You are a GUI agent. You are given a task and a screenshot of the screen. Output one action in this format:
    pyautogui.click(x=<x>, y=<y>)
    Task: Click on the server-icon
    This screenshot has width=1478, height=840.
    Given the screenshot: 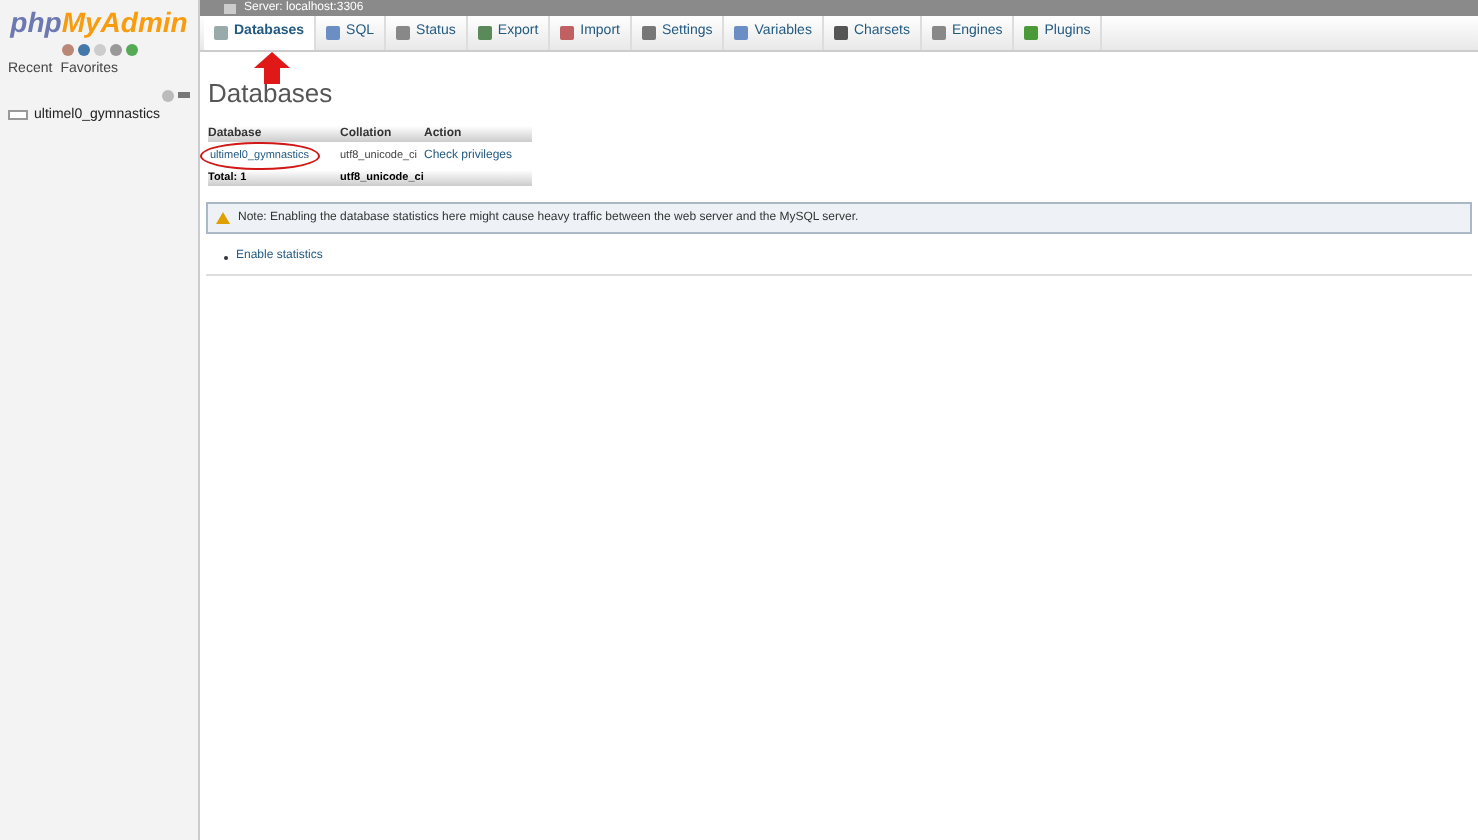 What is the action you would take?
    pyautogui.click(x=230, y=8)
    